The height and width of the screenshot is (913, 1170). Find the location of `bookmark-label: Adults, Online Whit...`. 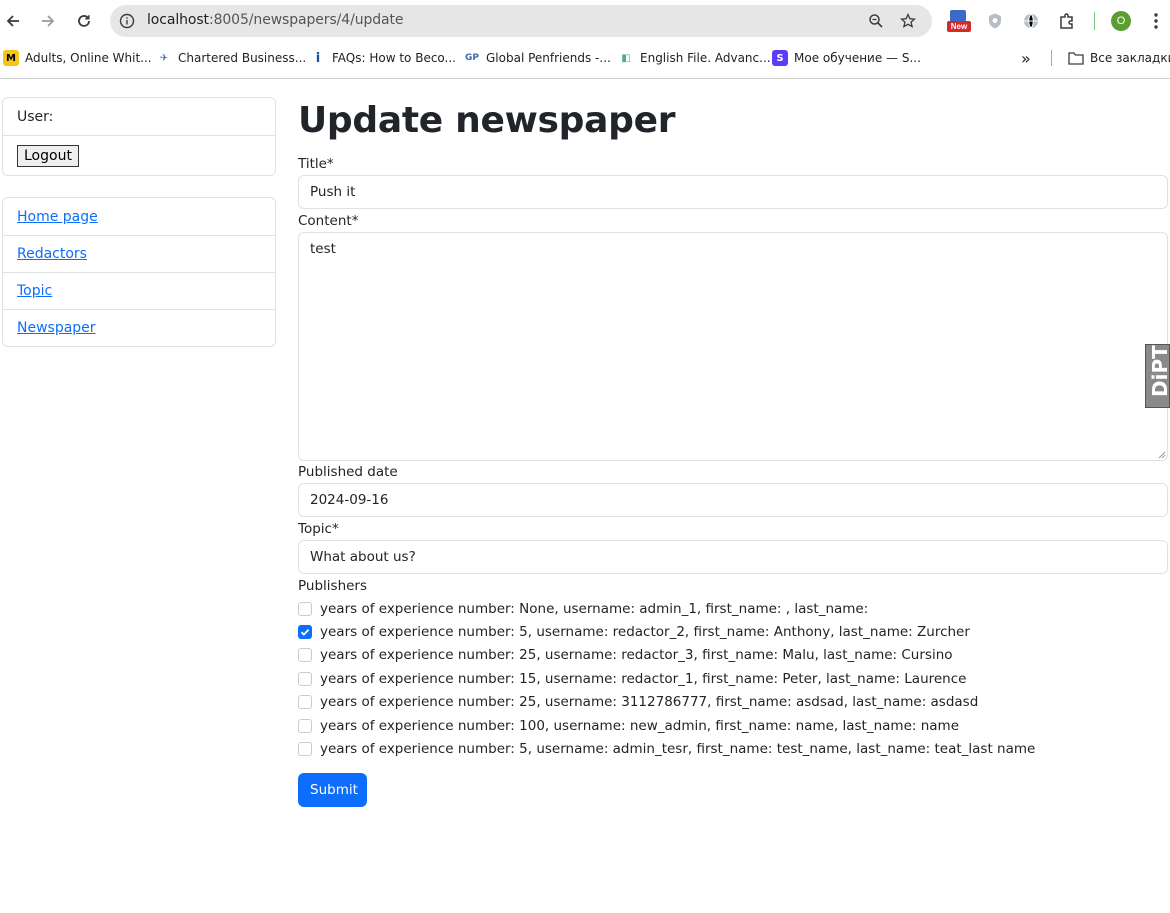

bookmark-label: Adults, Online Whit... is located at coordinates (88, 58).